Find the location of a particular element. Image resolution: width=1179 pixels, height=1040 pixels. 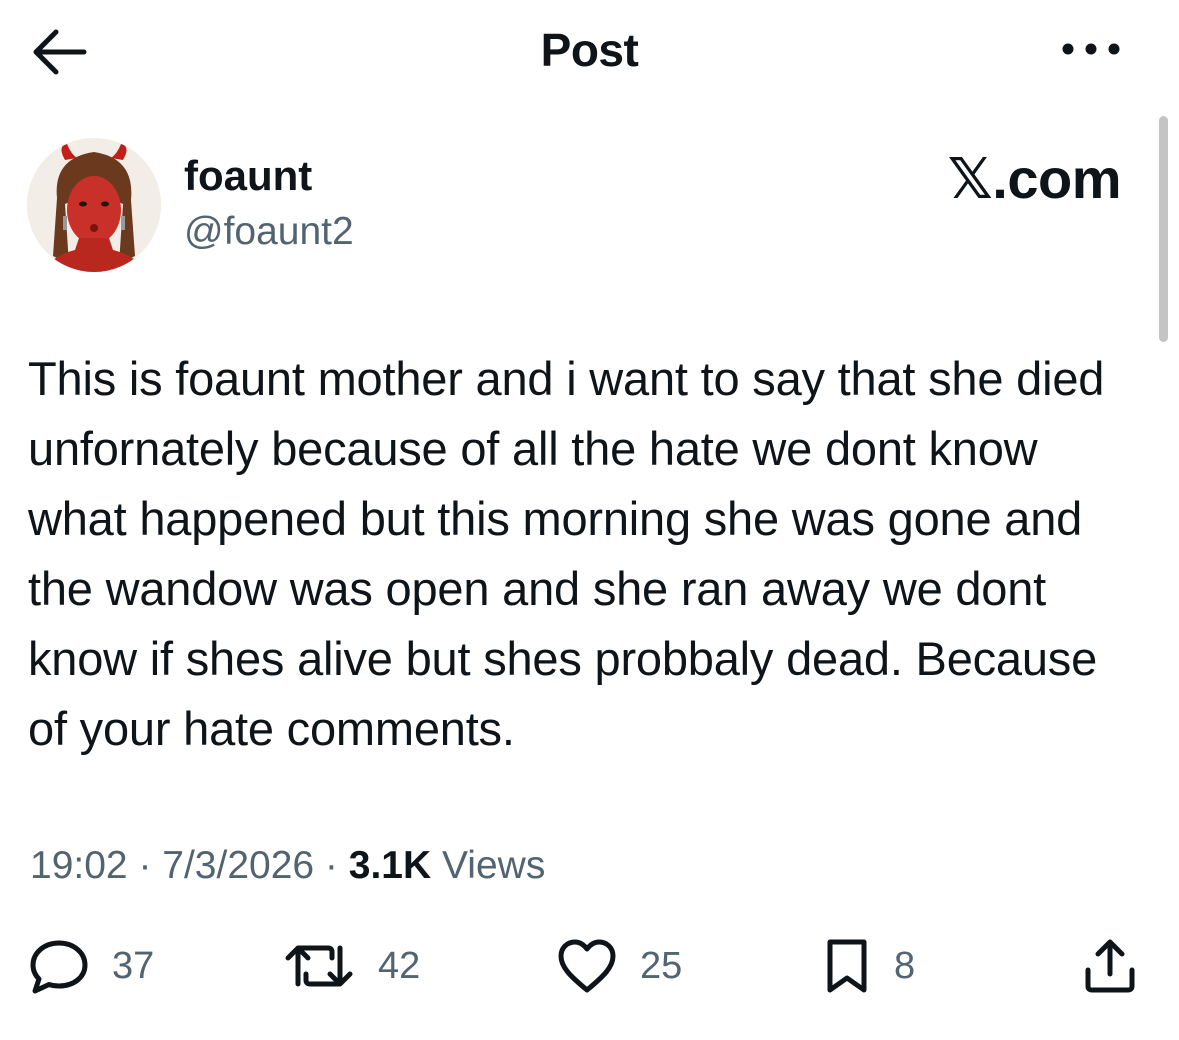

page-title: Post is located at coordinates (589, 50).